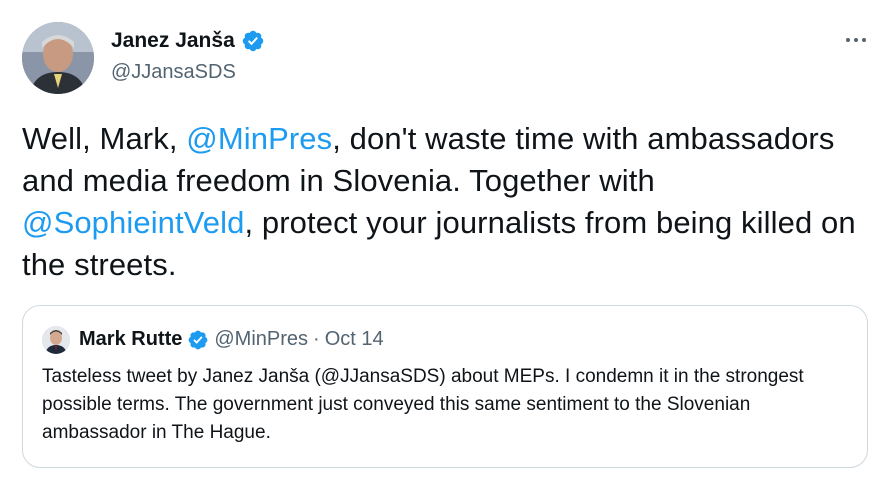 This screenshot has height=486, width=891. I want to click on author-handle: @JJansaSDS, so click(173, 72).